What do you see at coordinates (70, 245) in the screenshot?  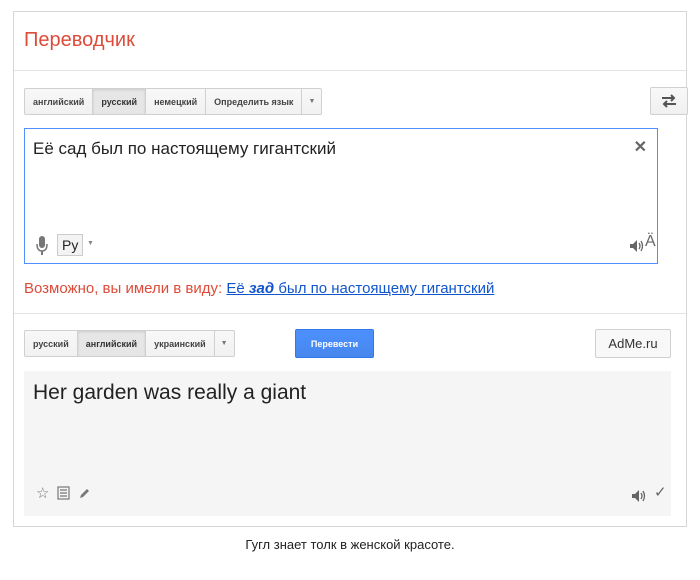 I see `input-language-chip: Ру` at bounding box center [70, 245].